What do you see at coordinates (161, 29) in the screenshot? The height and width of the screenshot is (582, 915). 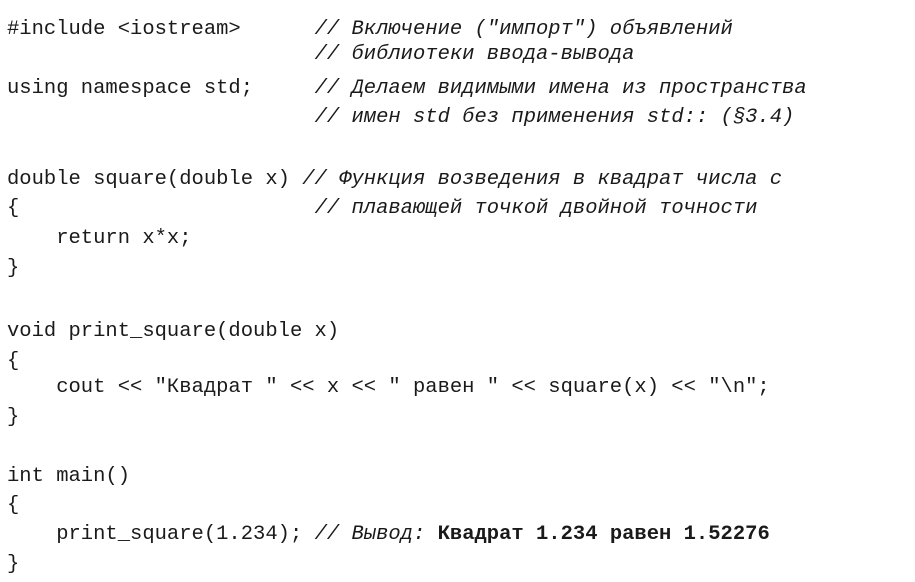 I see `code-text: #include <iostream>` at bounding box center [161, 29].